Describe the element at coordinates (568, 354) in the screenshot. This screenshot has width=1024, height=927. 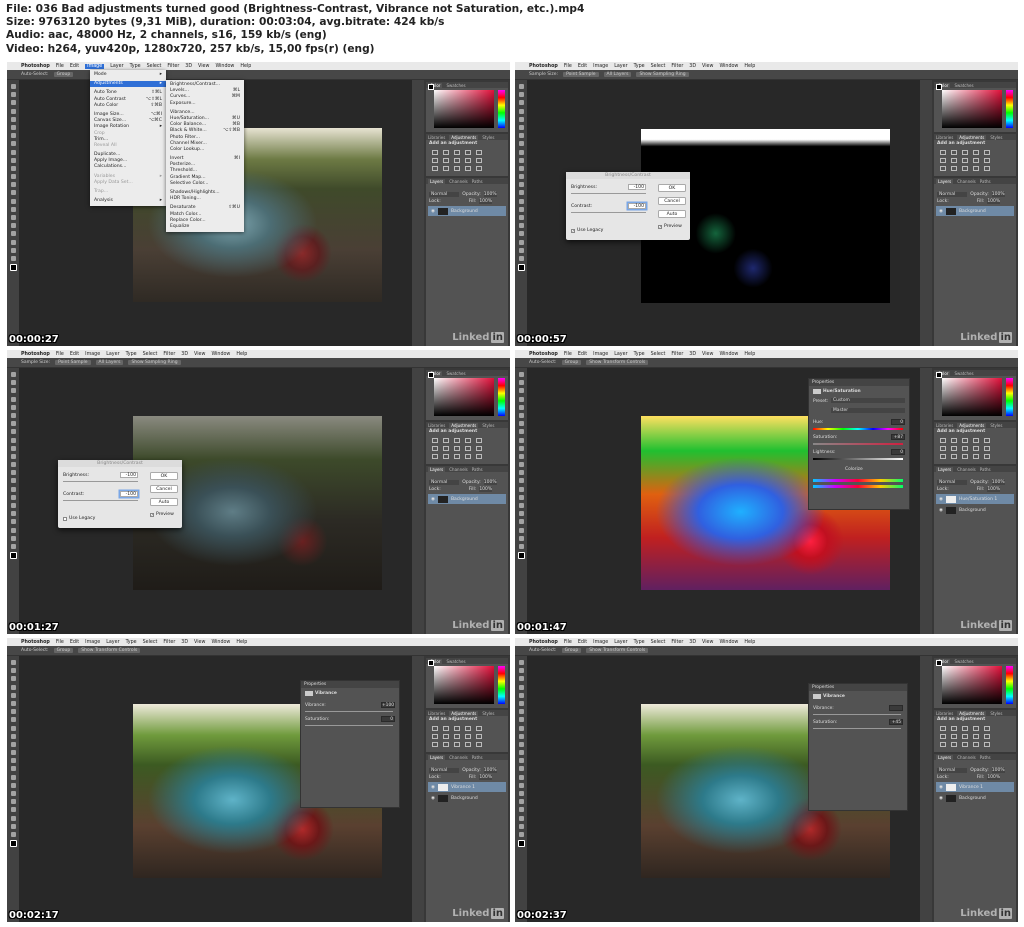
I see `menu-file: File` at that location.